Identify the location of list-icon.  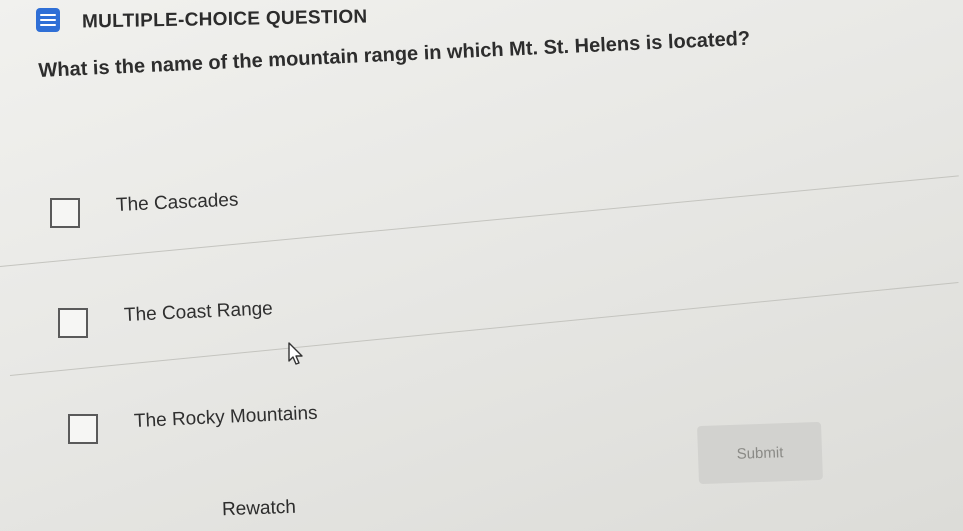
(48, 20).